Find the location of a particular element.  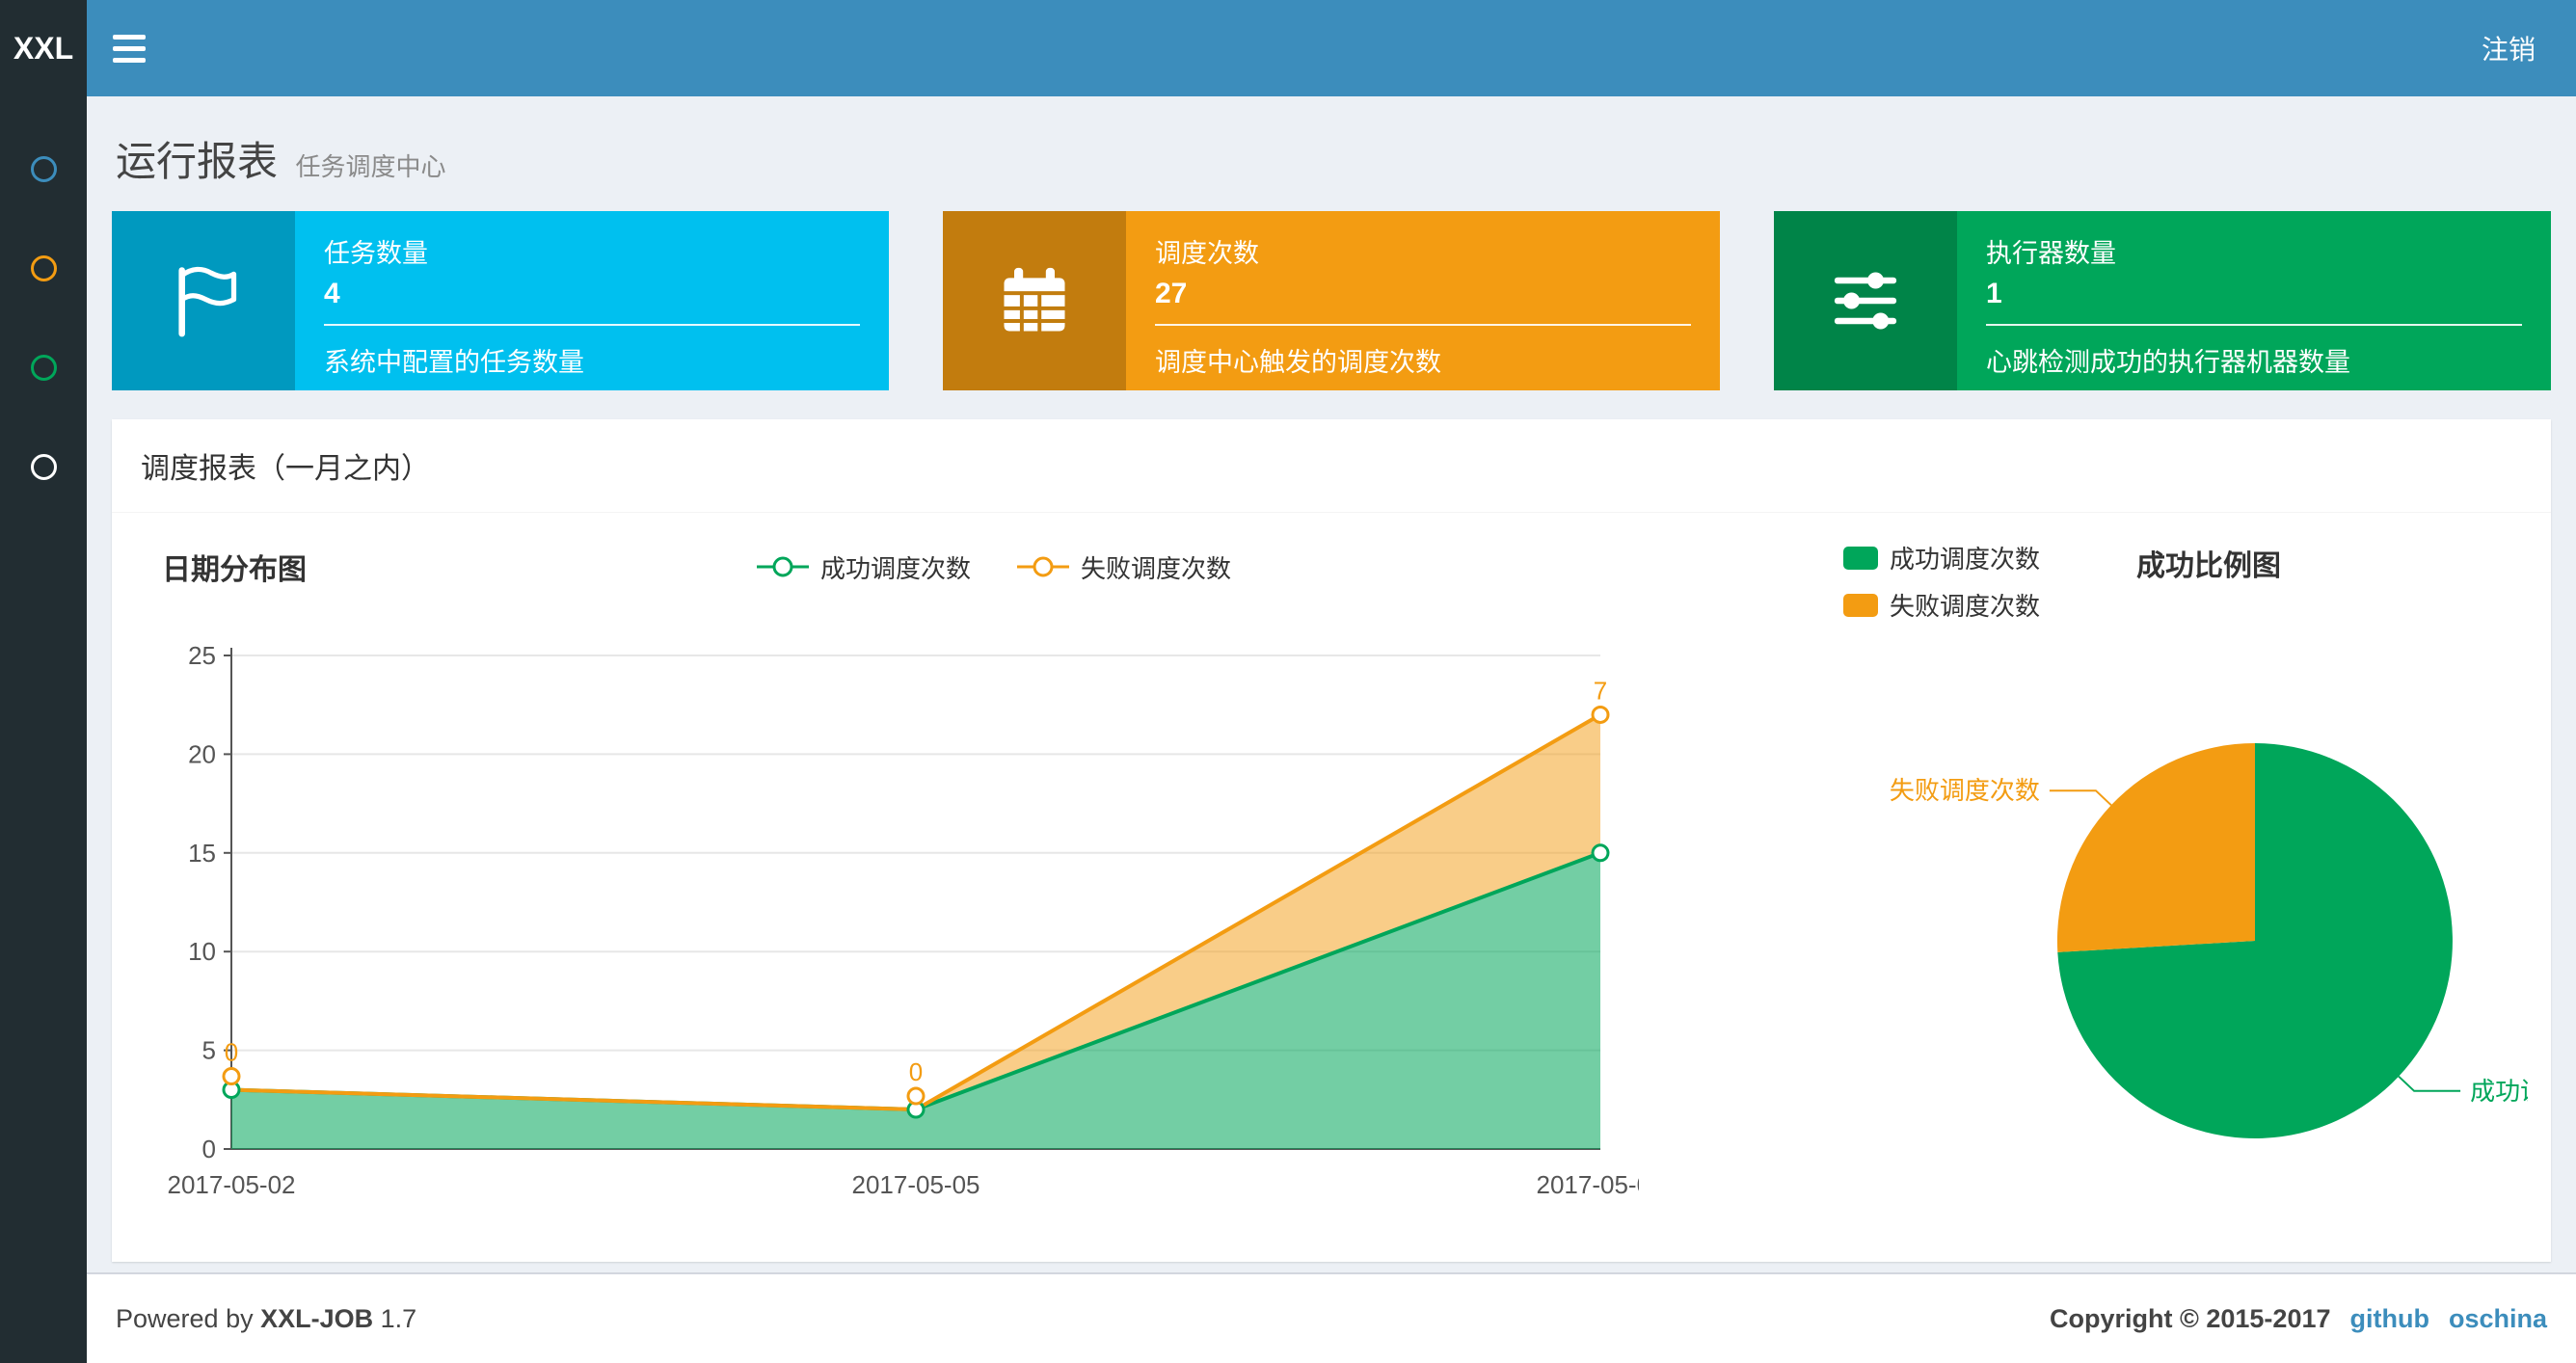

info-box-value: 27 is located at coordinates (1171, 293).